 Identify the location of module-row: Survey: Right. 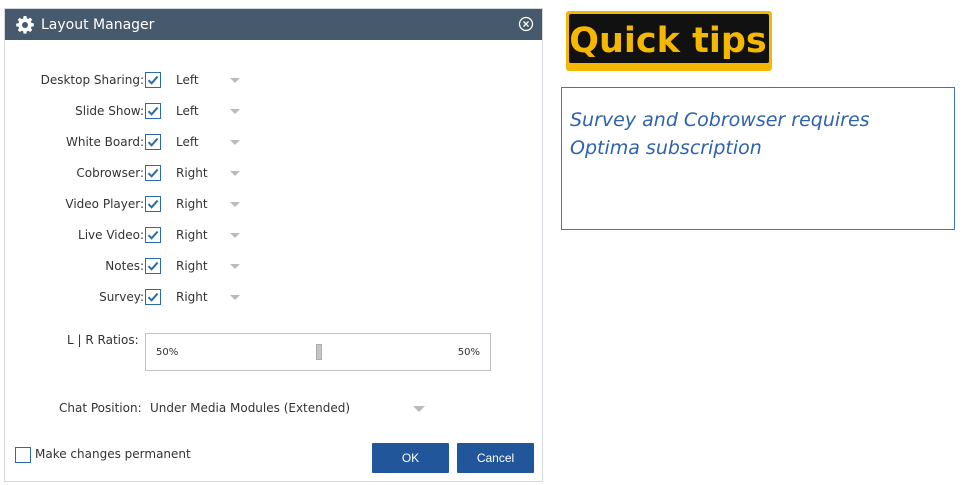
(155, 298).